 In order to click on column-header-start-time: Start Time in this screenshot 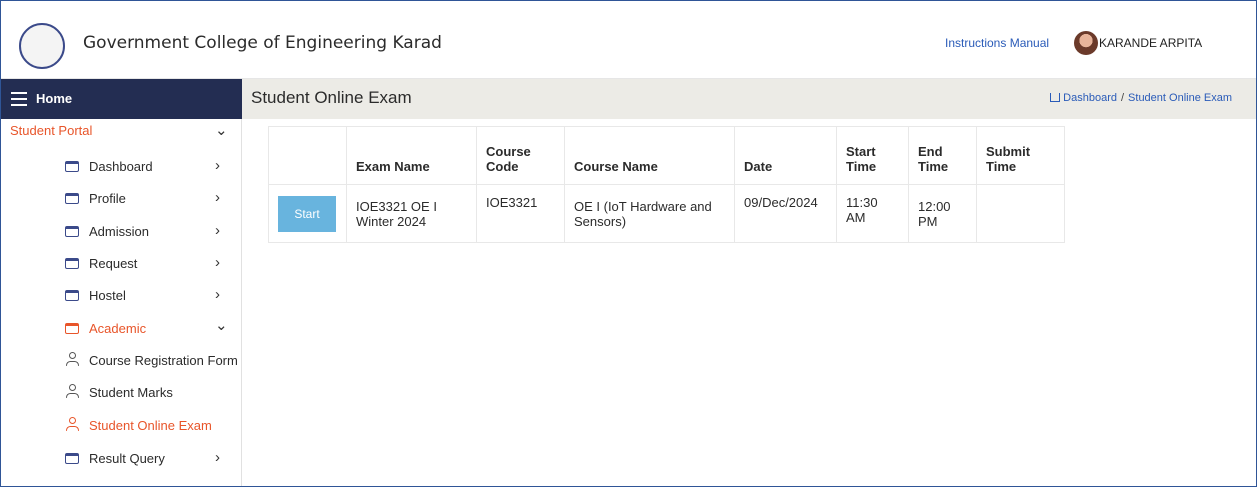, I will do `click(872, 155)`.